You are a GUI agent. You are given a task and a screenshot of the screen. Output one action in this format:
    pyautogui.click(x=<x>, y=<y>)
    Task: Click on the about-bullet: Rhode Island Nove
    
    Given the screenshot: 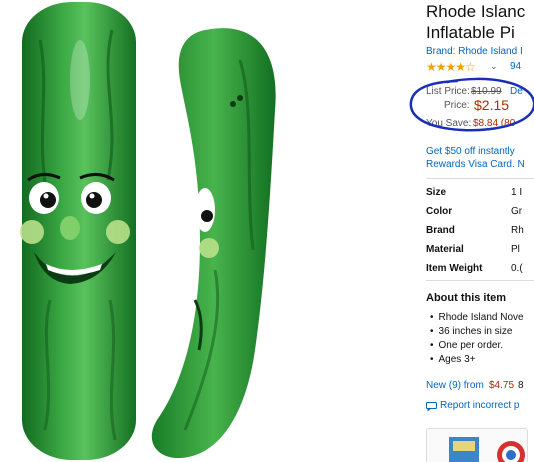 What is the action you would take?
    pyautogui.click(x=477, y=317)
    